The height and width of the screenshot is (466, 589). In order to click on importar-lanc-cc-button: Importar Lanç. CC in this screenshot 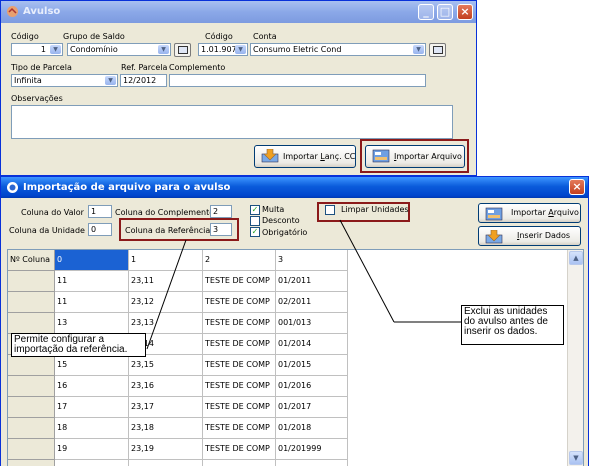, I will do `click(305, 156)`.